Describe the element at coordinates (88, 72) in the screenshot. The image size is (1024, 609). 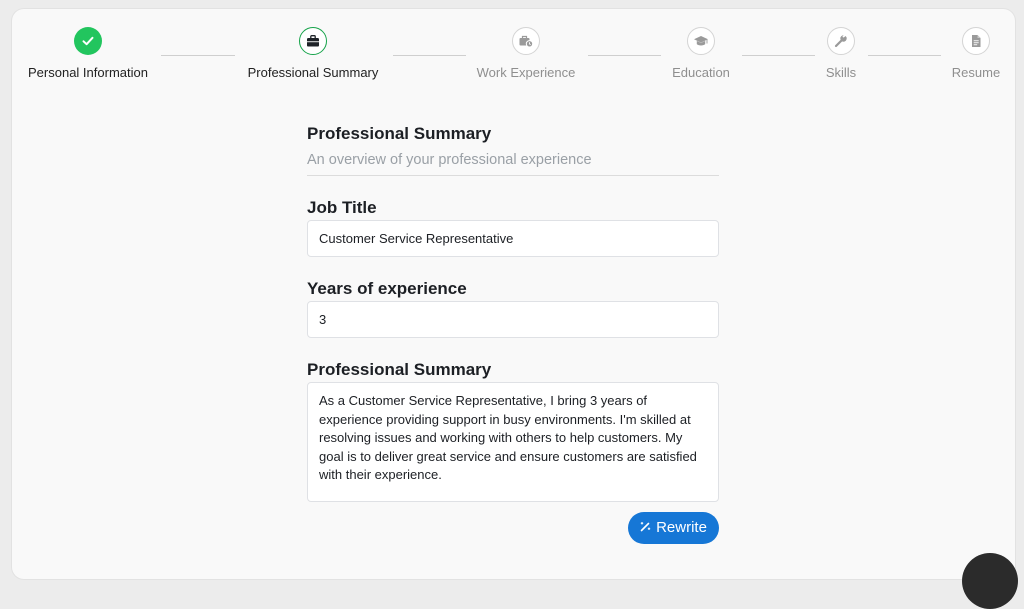
I see `step-label: Personal Information` at that location.